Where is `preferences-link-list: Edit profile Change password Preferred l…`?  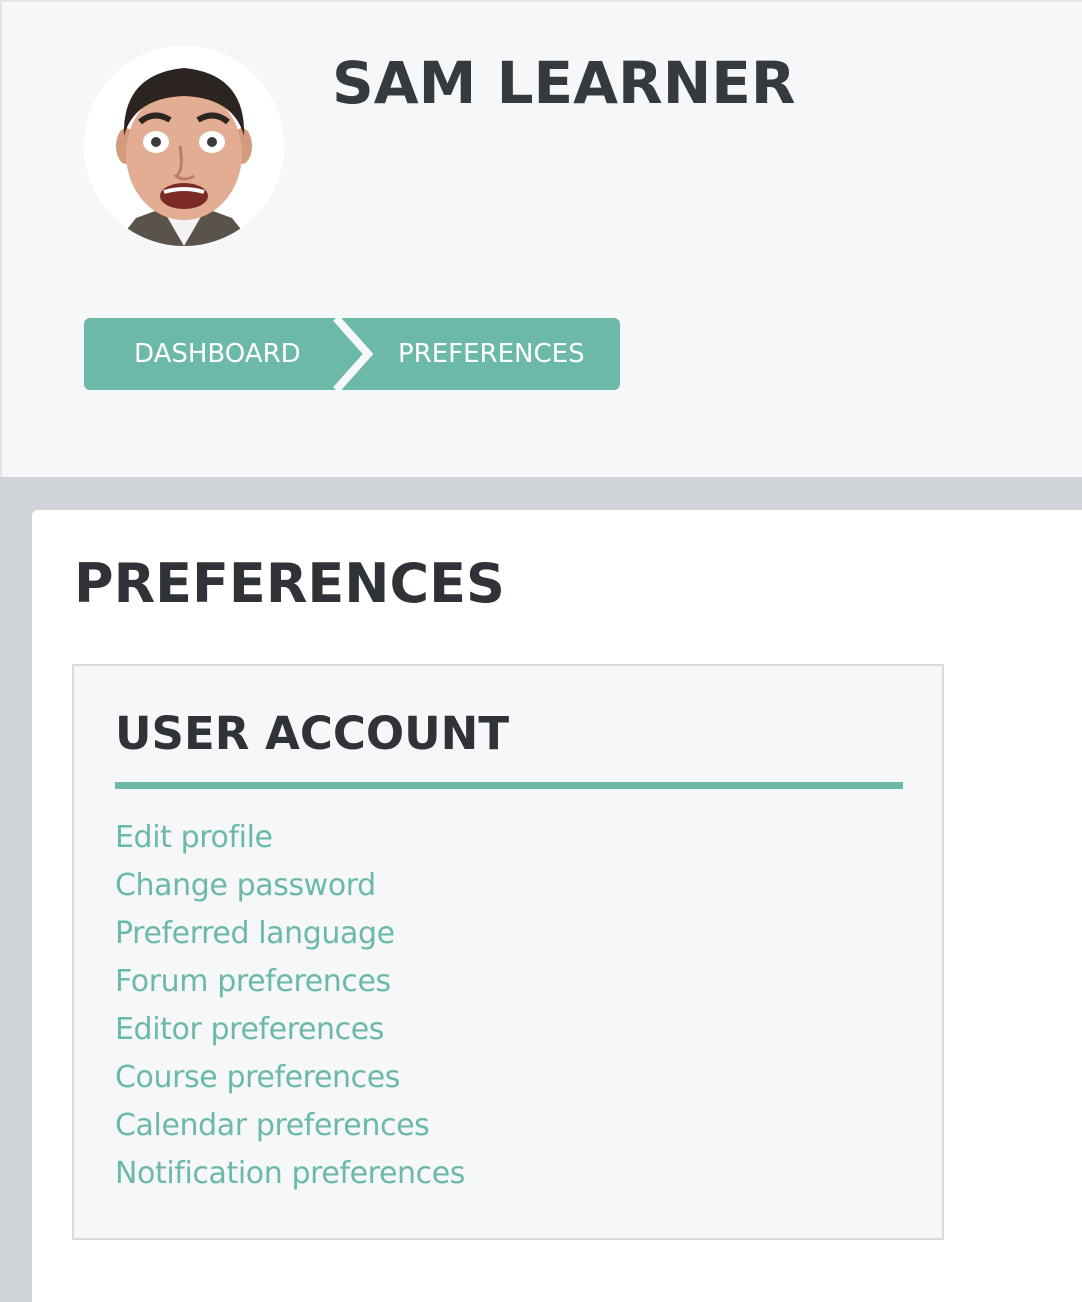 preferences-link-list: Edit profile Change password Preferred l… is located at coordinates (290, 1006).